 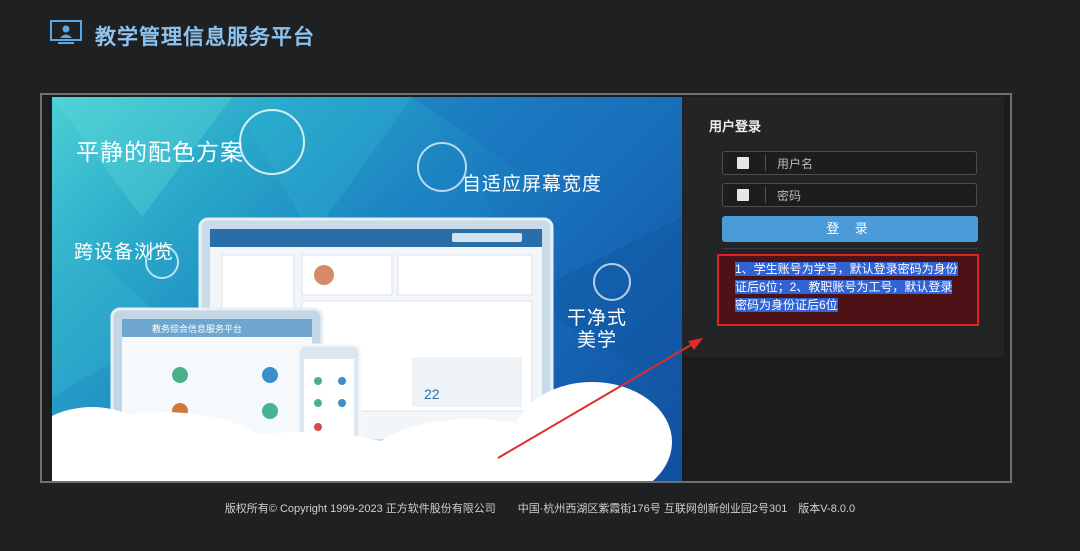 I want to click on username-input, so click(x=874, y=164).